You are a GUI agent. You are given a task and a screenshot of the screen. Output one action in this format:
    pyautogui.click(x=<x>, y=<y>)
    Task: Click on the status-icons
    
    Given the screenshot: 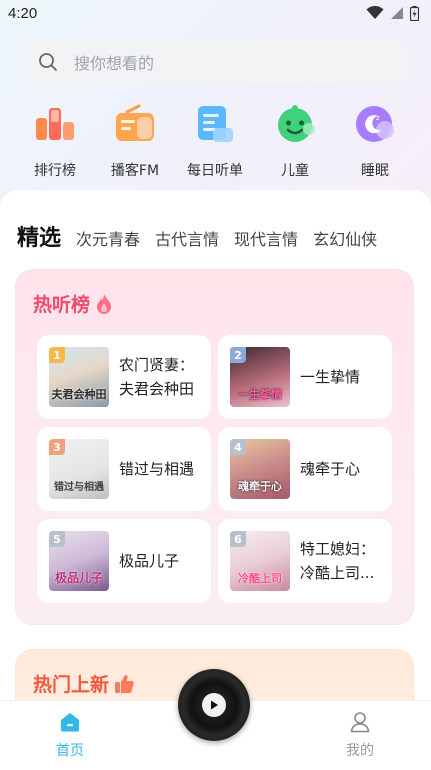 What is the action you would take?
    pyautogui.click(x=392, y=13)
    